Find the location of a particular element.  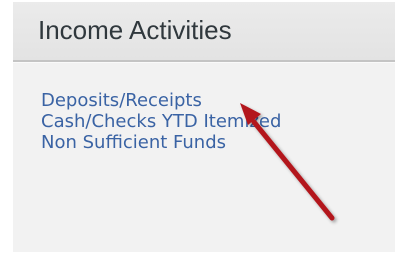

list-item: Non Sufficient Funds is located at coordinates (161, 142).